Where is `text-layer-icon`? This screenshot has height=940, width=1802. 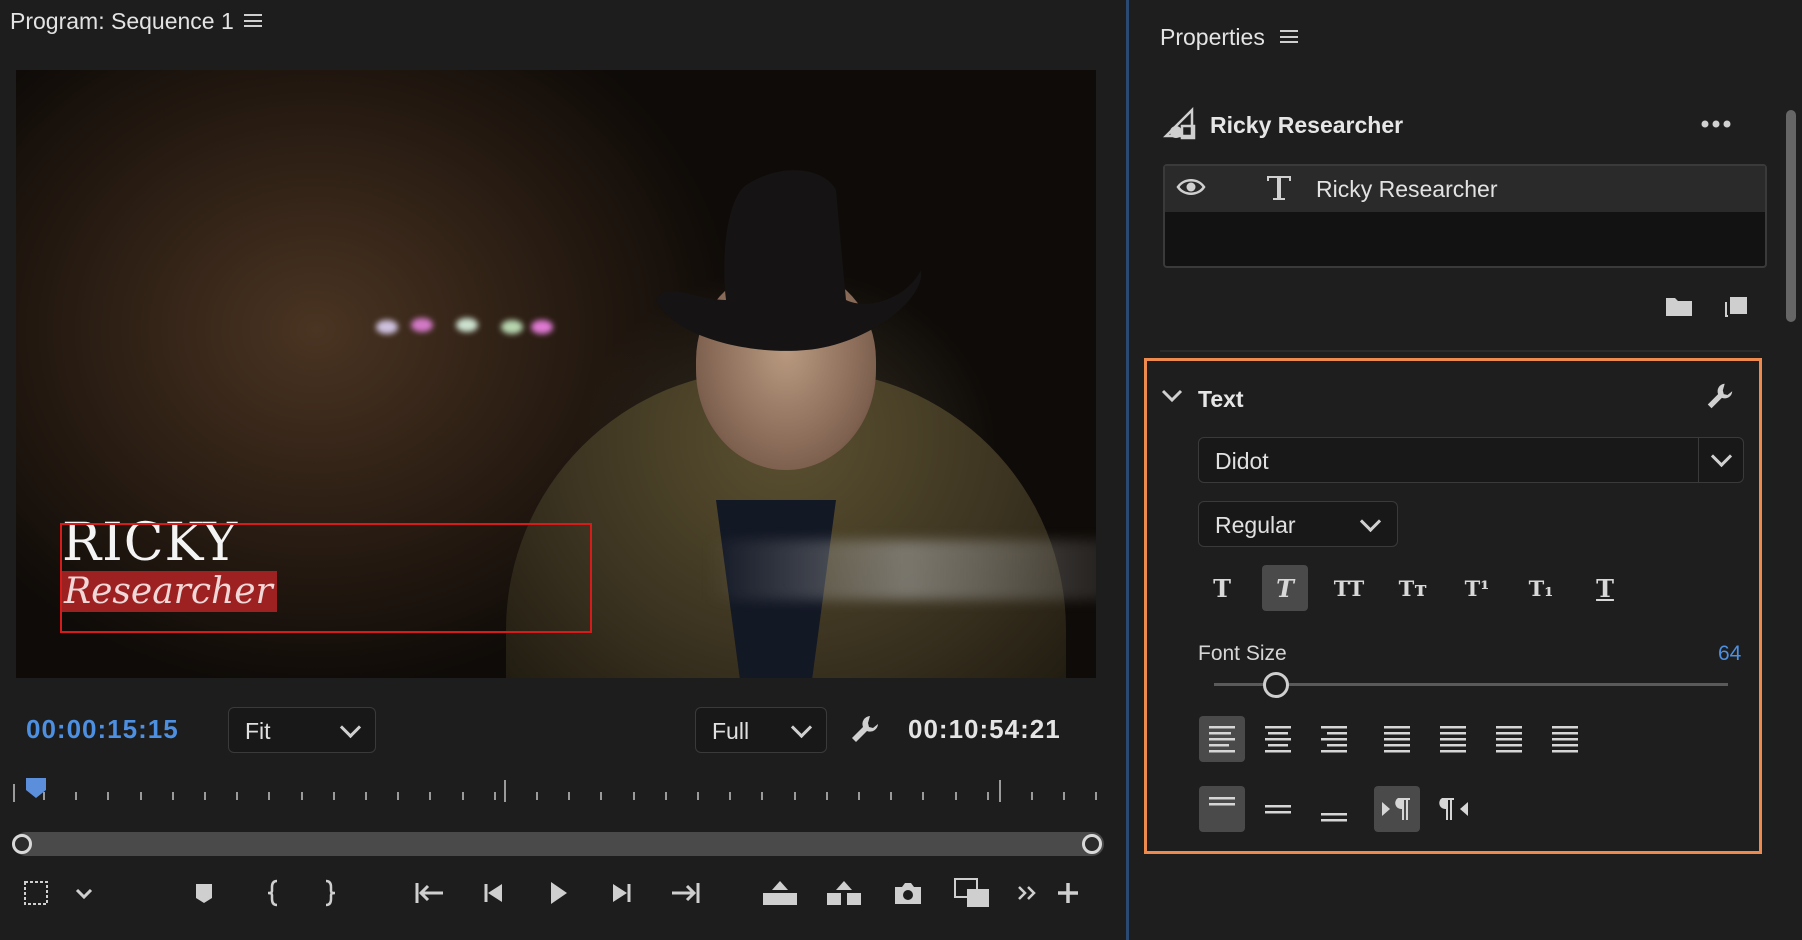 text-layer-icon is located at coordinates (1279, 188).